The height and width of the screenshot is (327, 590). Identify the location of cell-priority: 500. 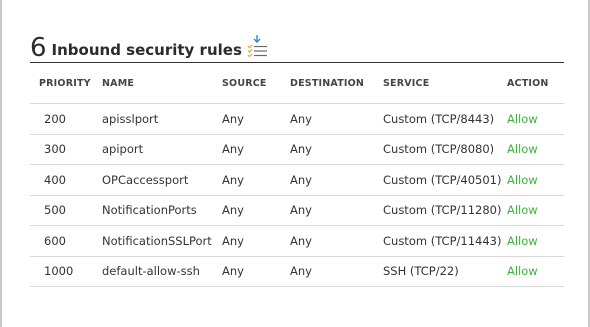
(66, 210).